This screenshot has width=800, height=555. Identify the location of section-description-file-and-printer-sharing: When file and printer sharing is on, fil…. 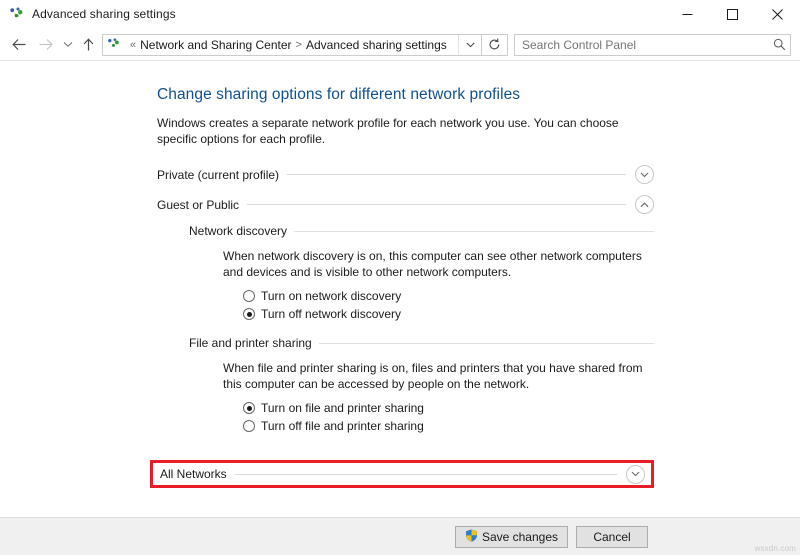
(433, 376).